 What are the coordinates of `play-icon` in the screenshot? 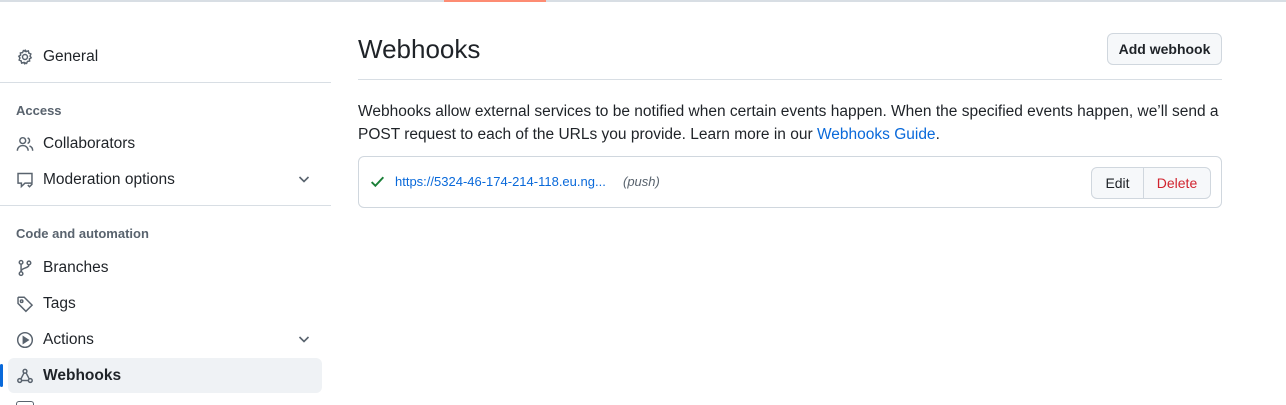 It's located at (25, 340).